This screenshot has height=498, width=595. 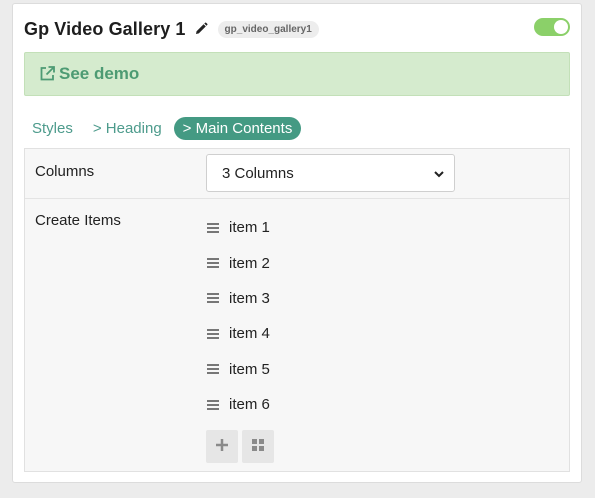 What do you see at coordinates (201, 29) in the screenshot?
I see `pencil-icon` at bounding box center [201, 29].